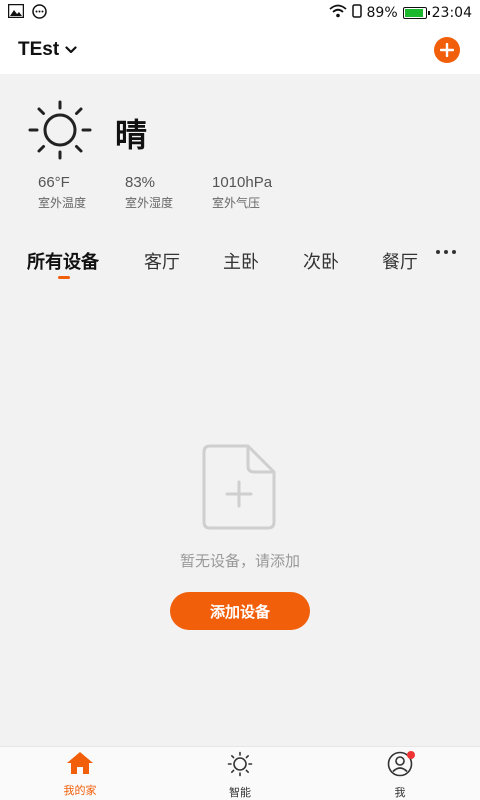 This screenshot has width=480, height=800. Describe the element at coordinates (400, 792) in the screenshot. I see `nav-label: 我` at that location.